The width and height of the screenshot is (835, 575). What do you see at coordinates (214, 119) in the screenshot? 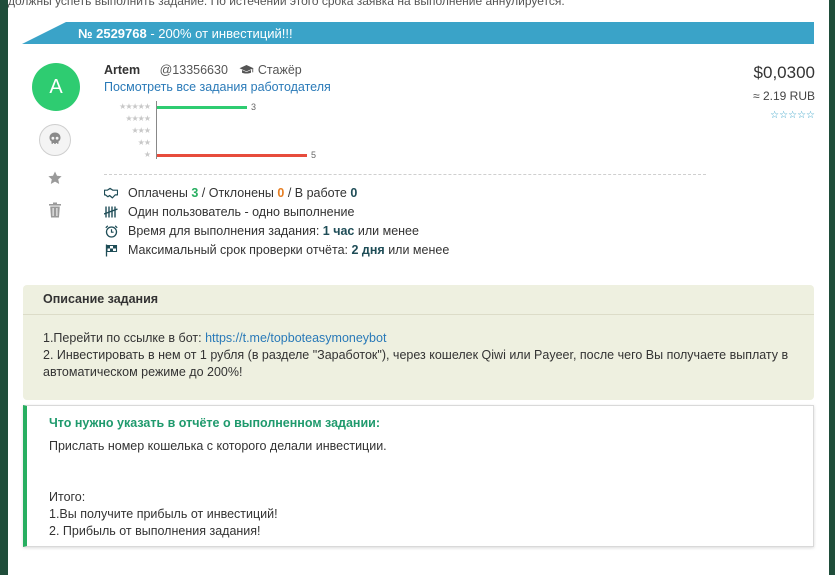
I see `rating-row: ★★★★` at bounding box center [214, 119].